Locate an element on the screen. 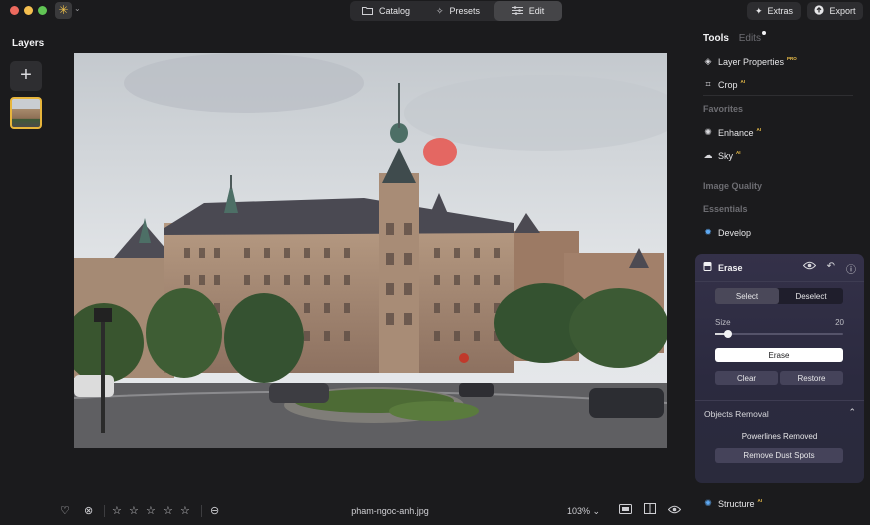  plus-icon: + is located at coordinates (26, 75).